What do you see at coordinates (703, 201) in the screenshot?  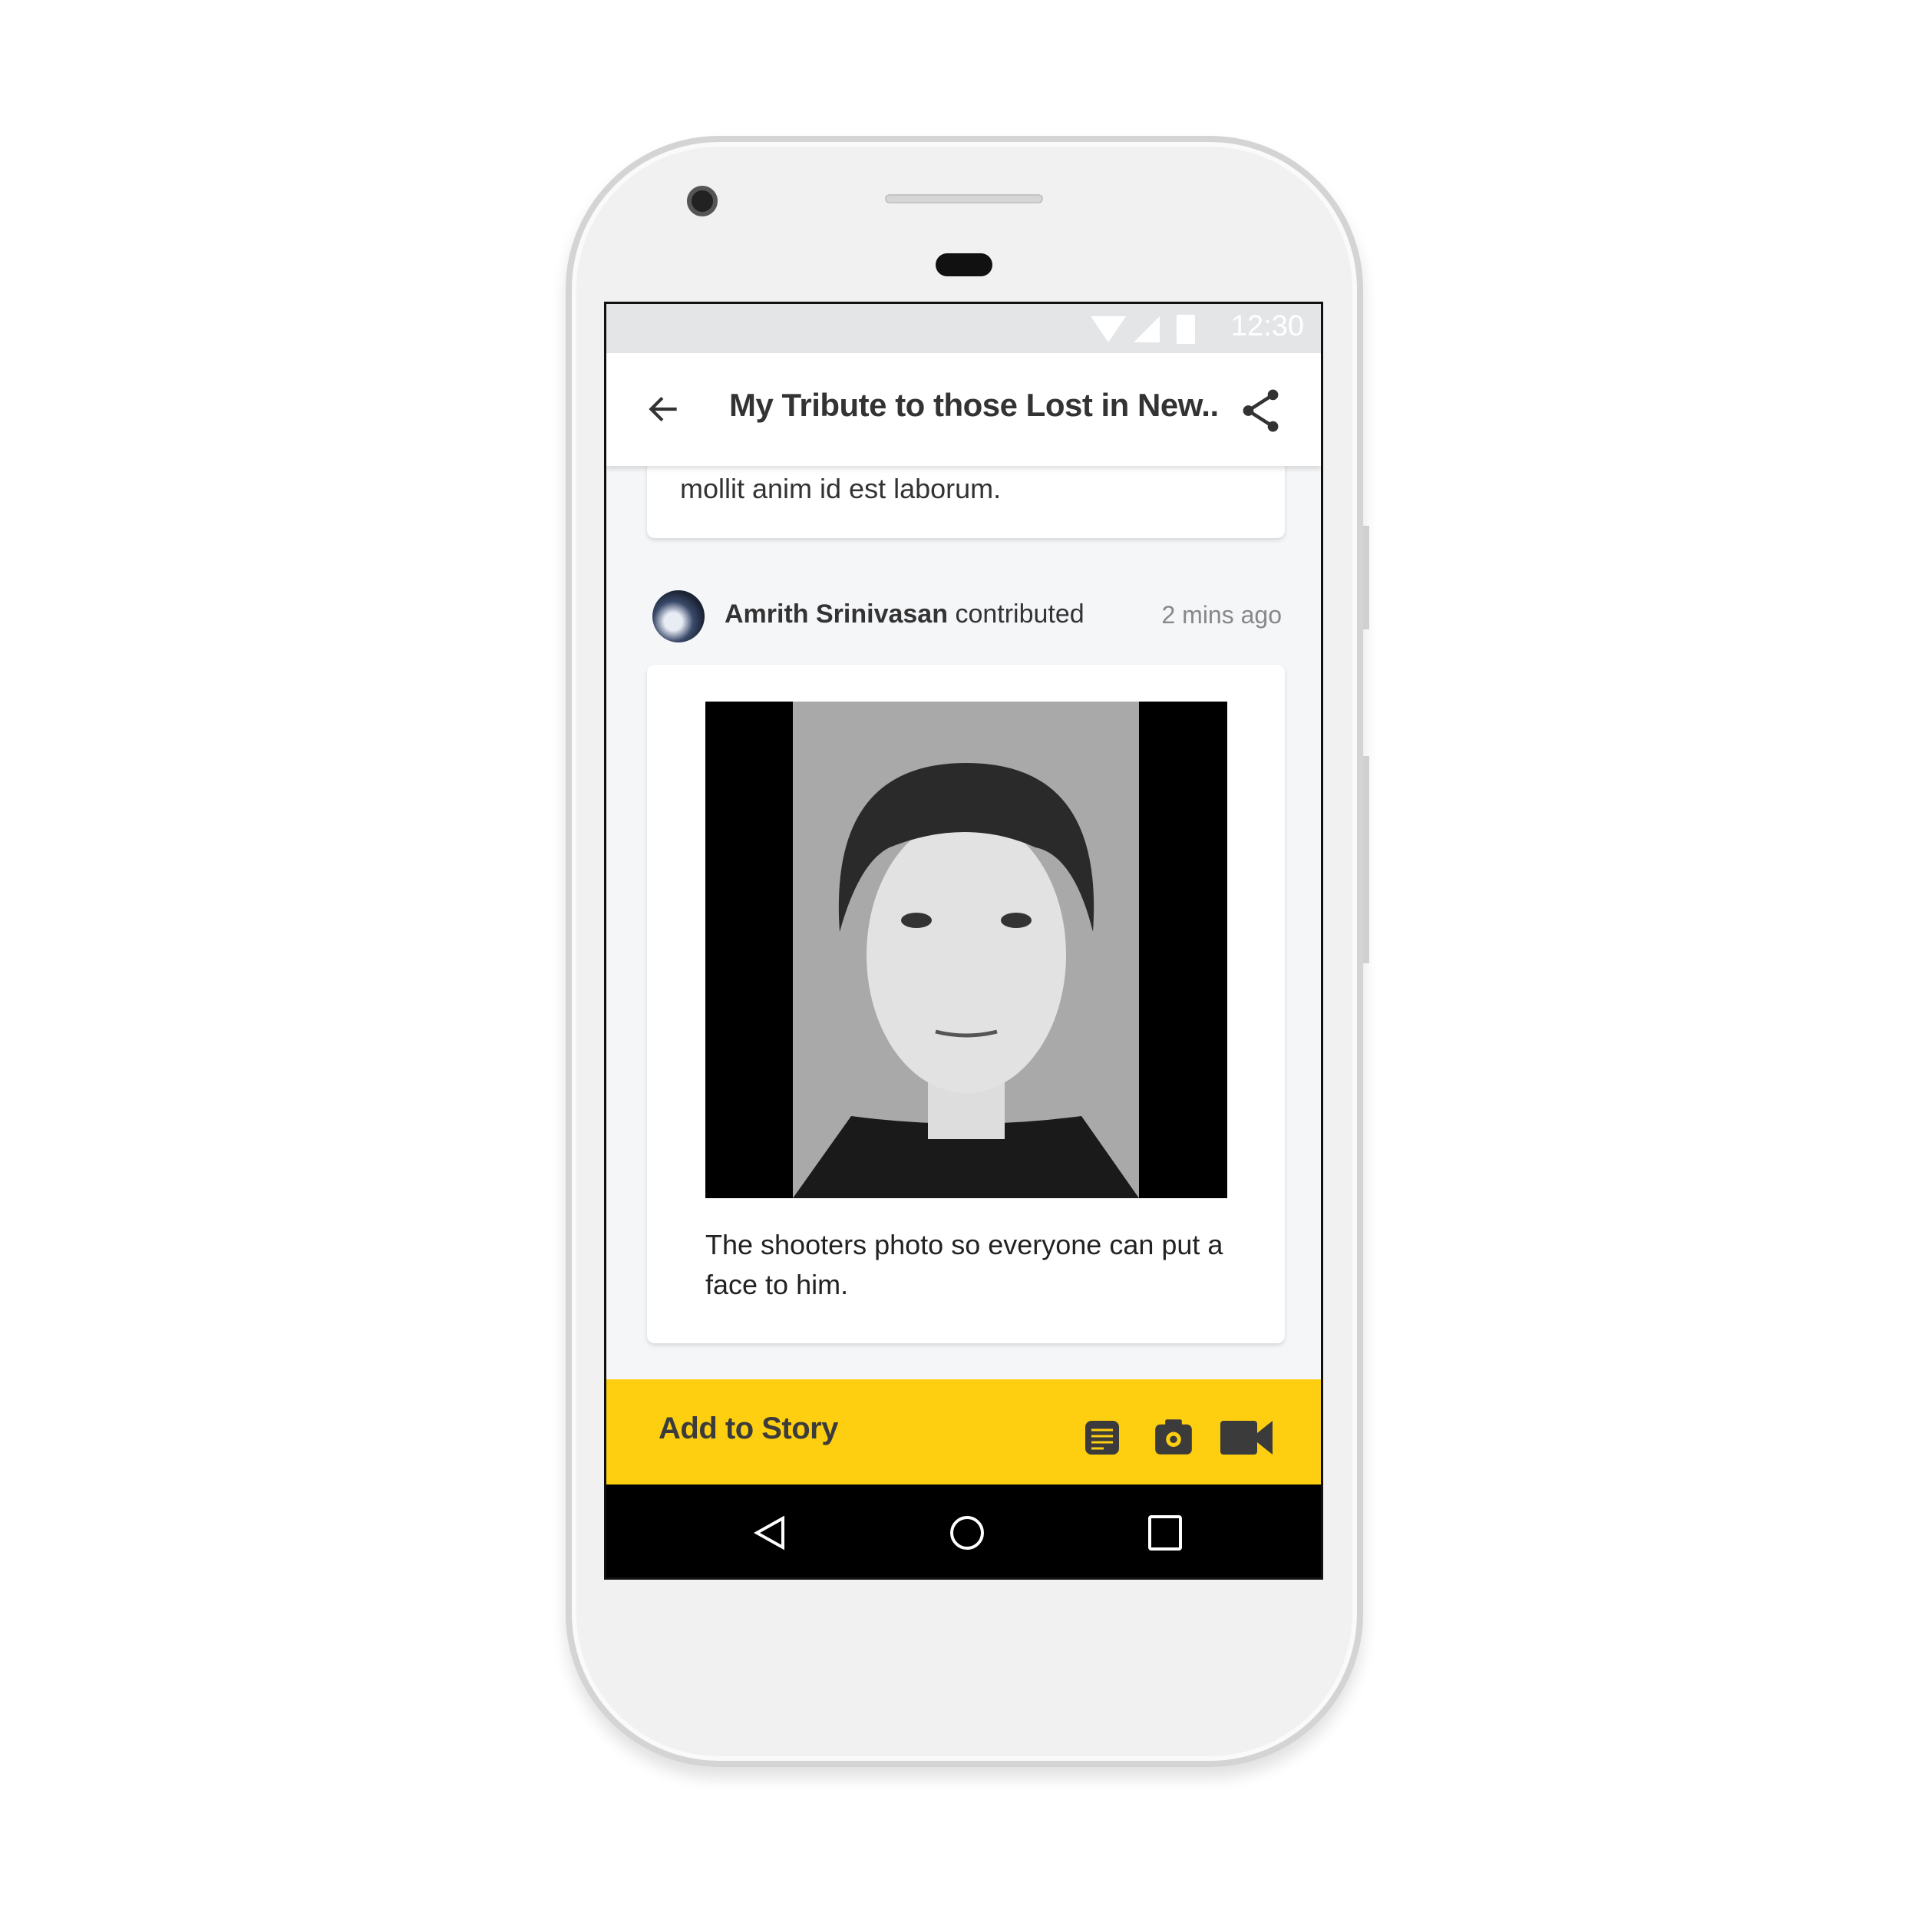 I see `front-camera` at bounding box center [703, 201].